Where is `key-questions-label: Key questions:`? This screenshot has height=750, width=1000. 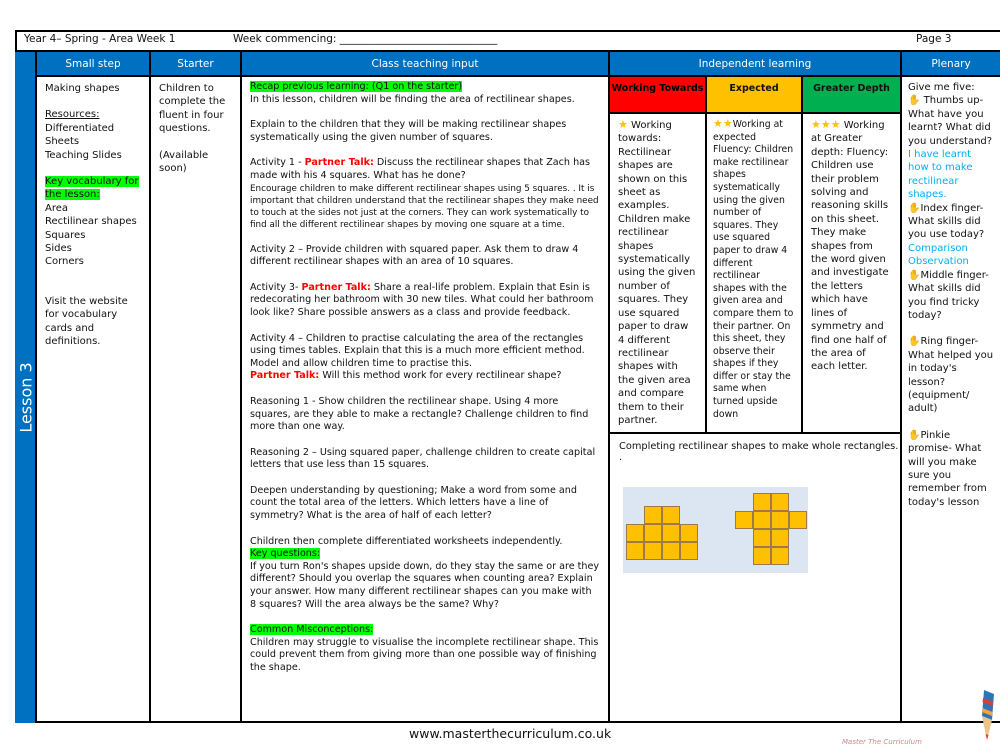
key-questions-label: Key questions: is located at coordinates (285, 554).